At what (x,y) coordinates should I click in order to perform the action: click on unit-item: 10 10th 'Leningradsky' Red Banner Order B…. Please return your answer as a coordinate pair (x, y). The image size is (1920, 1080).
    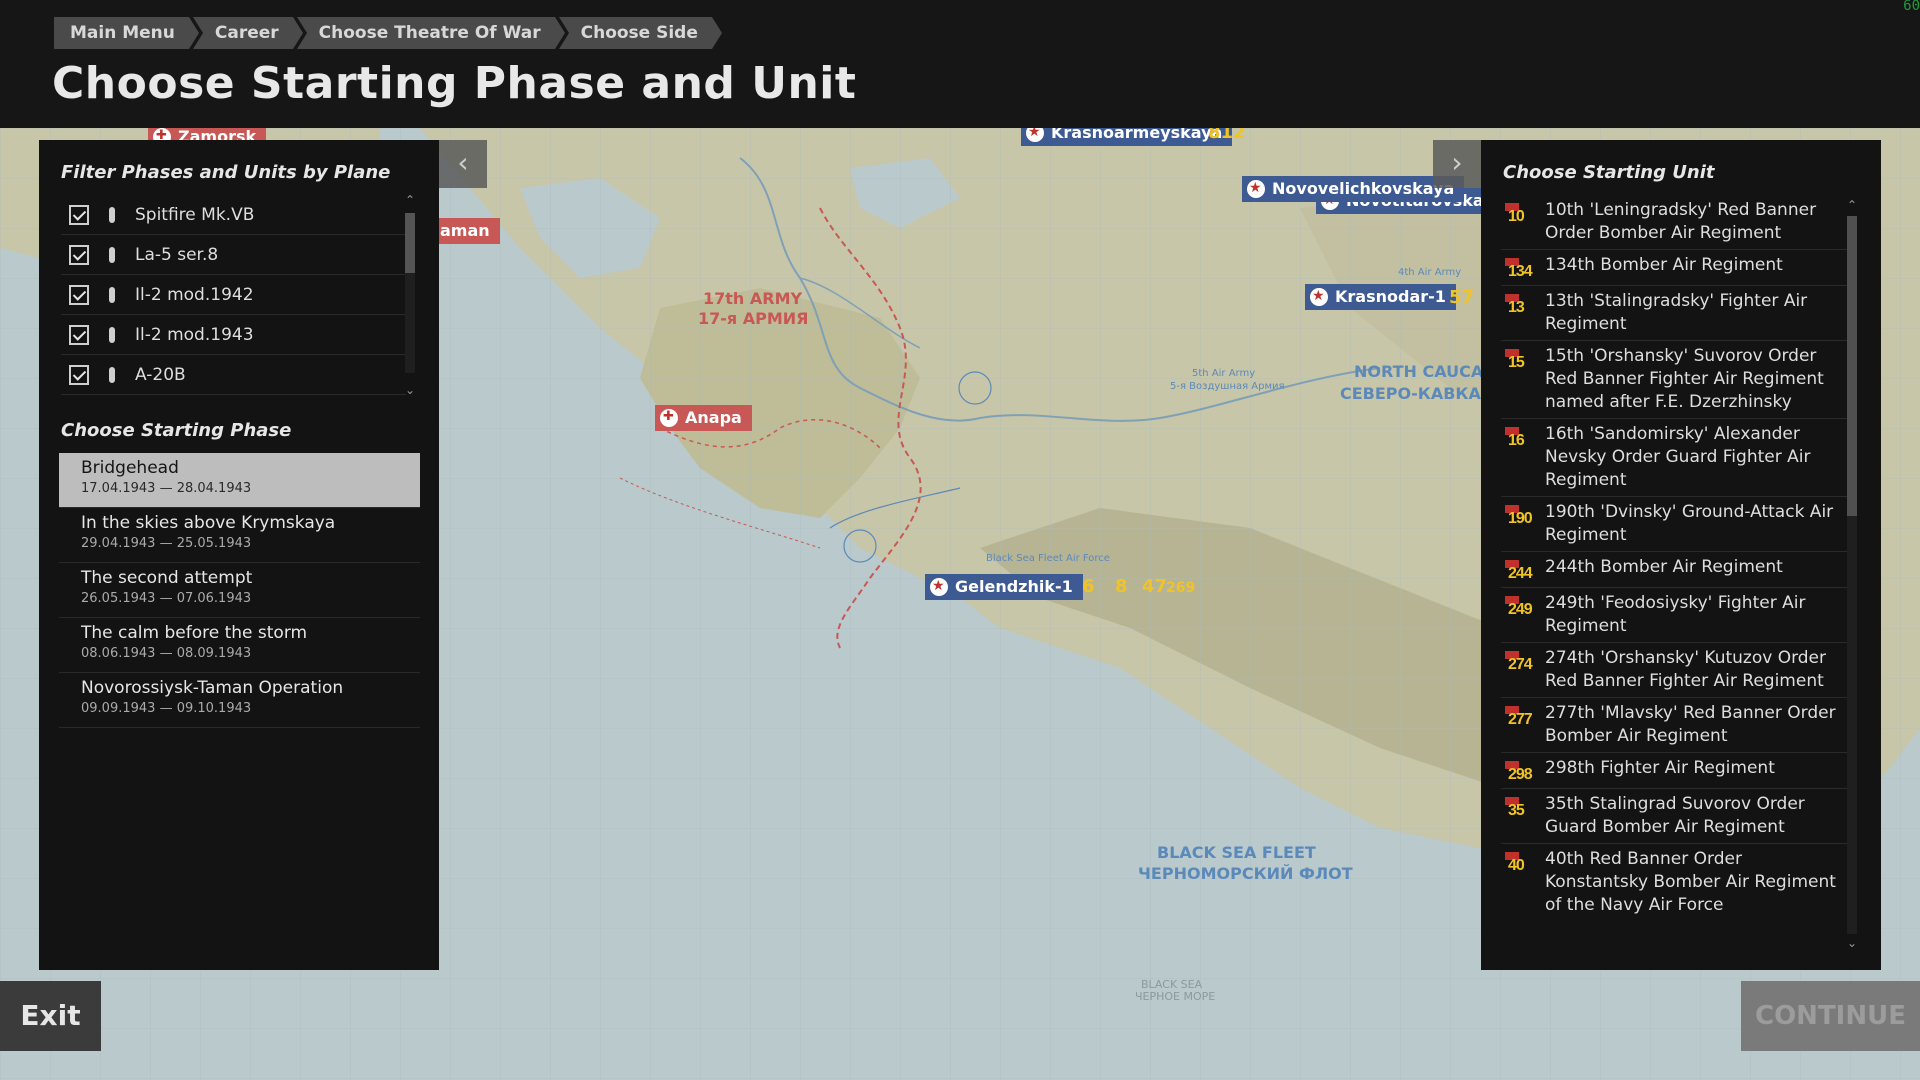
    Looking at the image, I should click on (1674, 222).